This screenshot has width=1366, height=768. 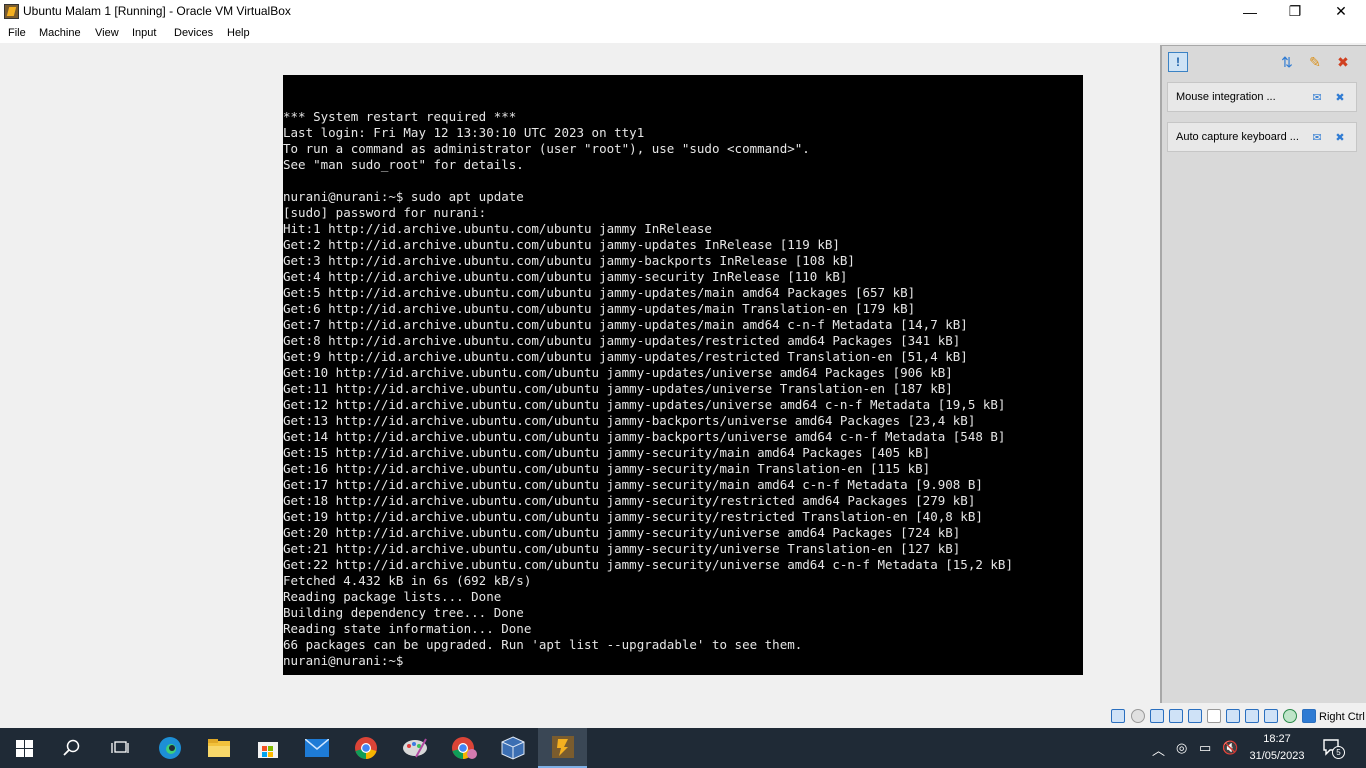 I want to click on menu-file: File, so click(x=17, y=33).